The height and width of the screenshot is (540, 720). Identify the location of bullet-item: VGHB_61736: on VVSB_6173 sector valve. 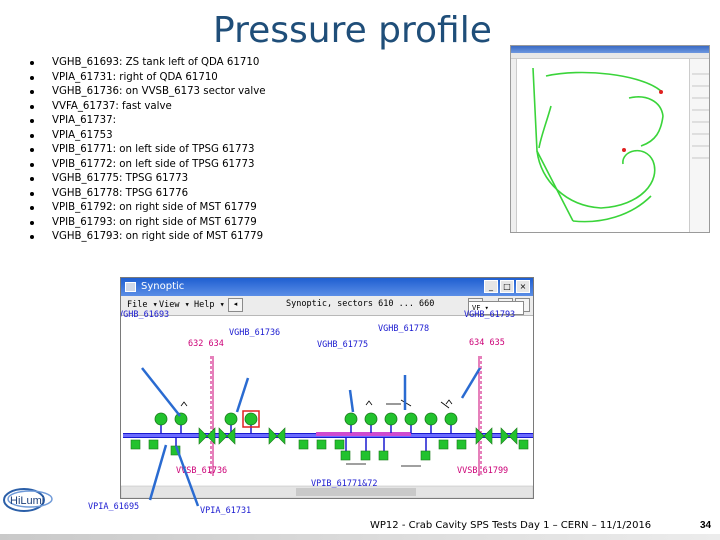
(250, 92).